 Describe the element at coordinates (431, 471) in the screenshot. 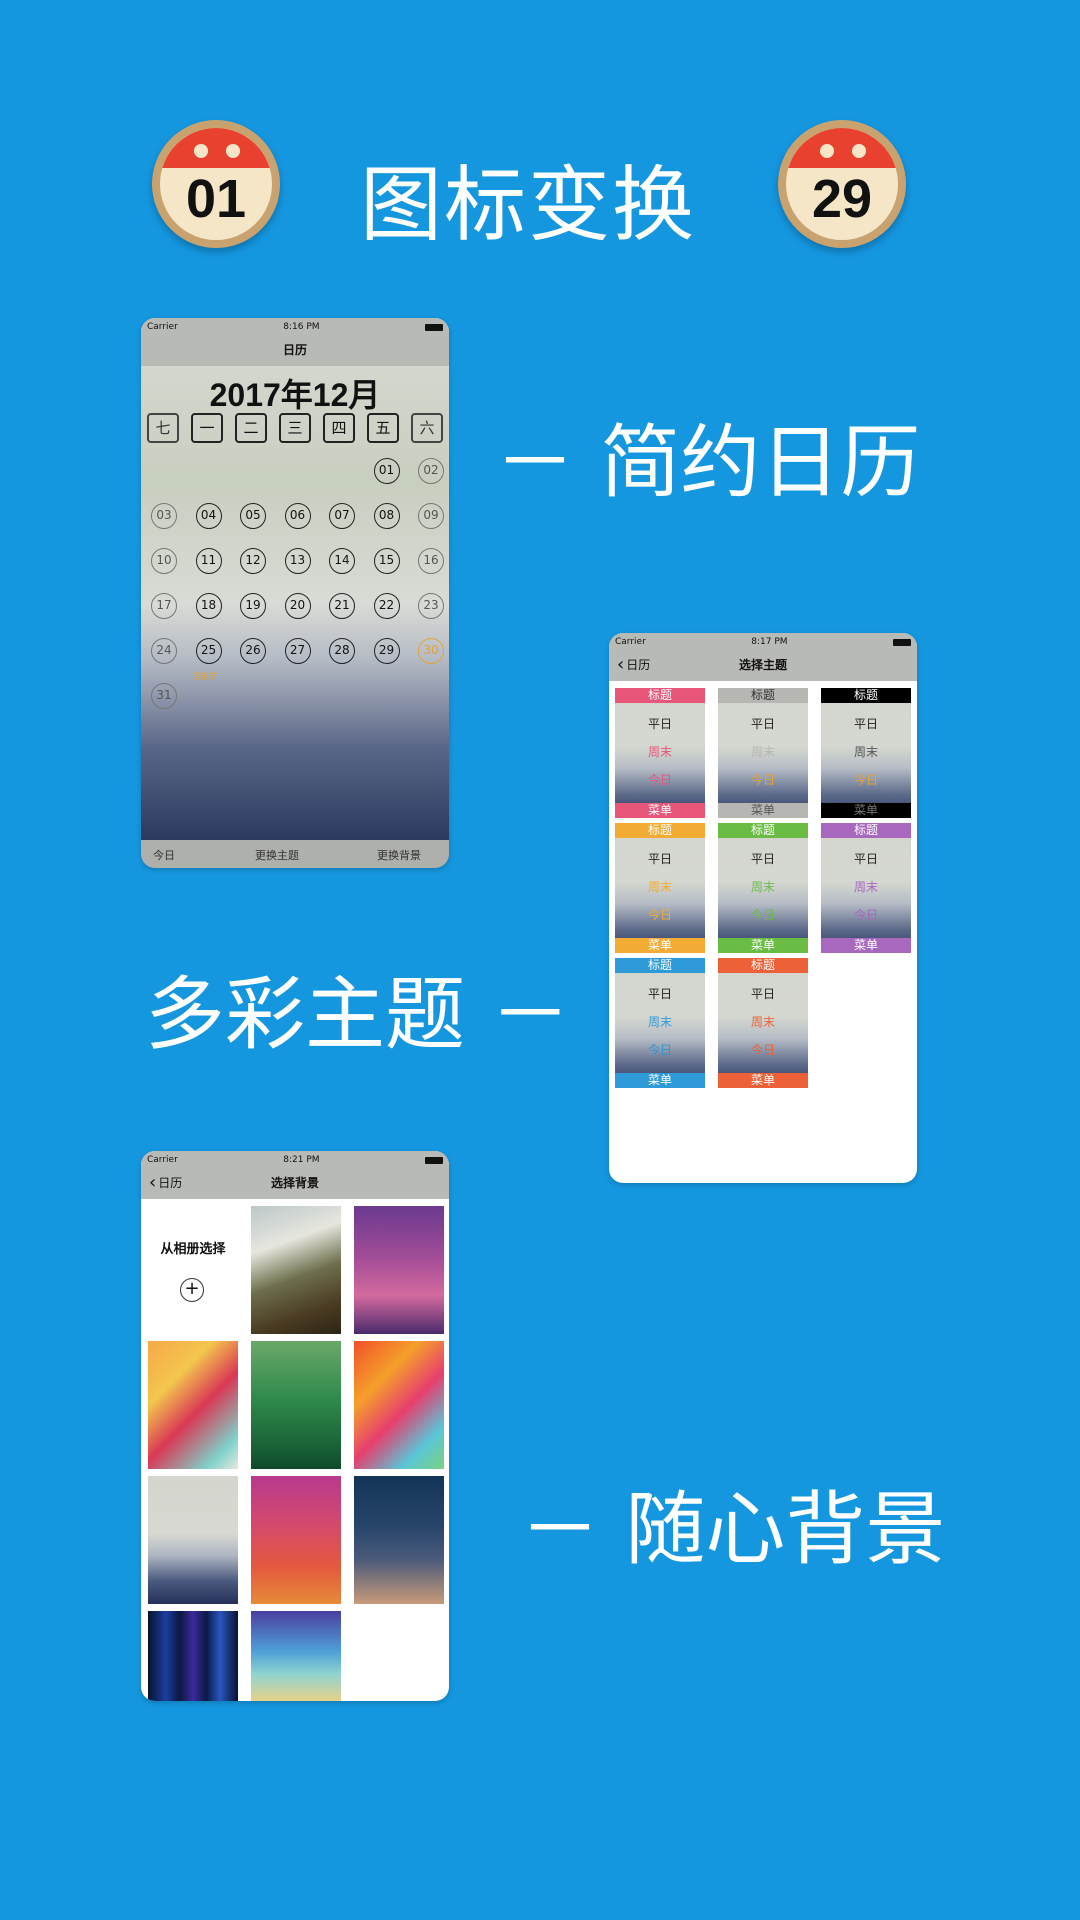

I see `day-cell: 02` at that location.